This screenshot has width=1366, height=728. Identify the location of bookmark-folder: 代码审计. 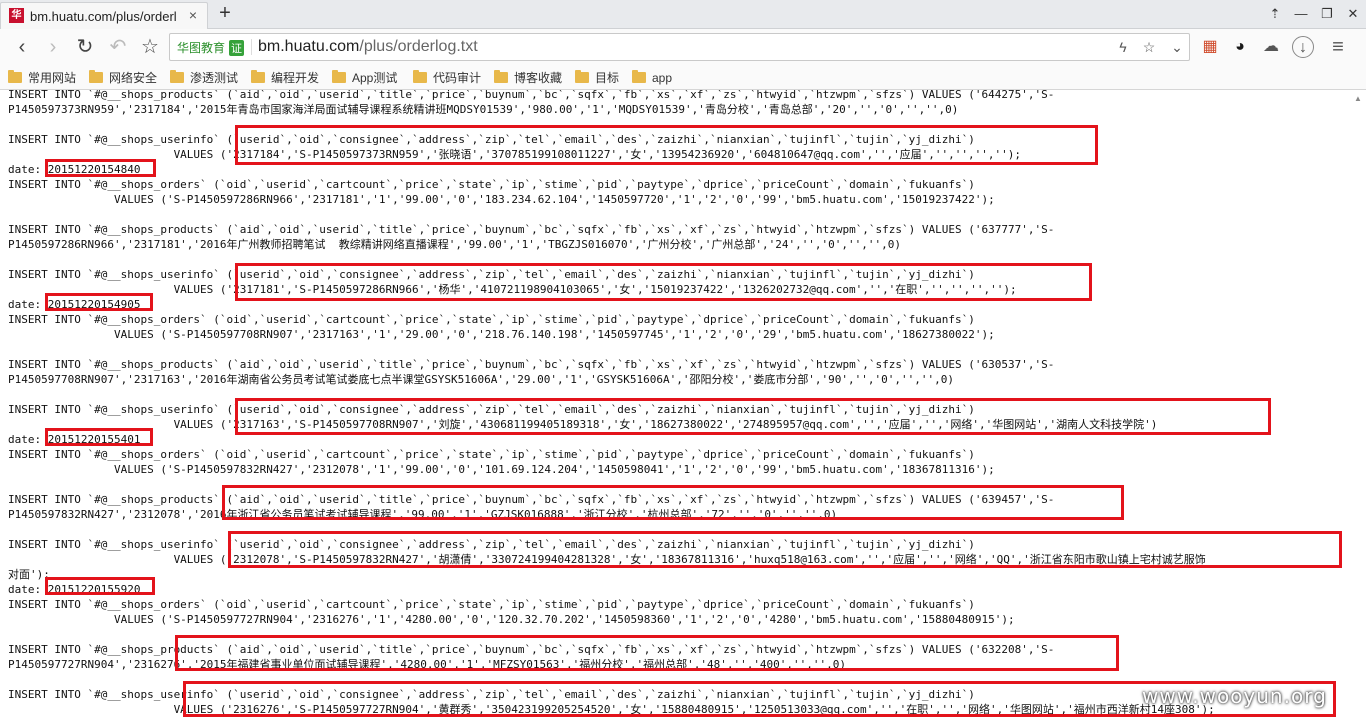
(447, 77).